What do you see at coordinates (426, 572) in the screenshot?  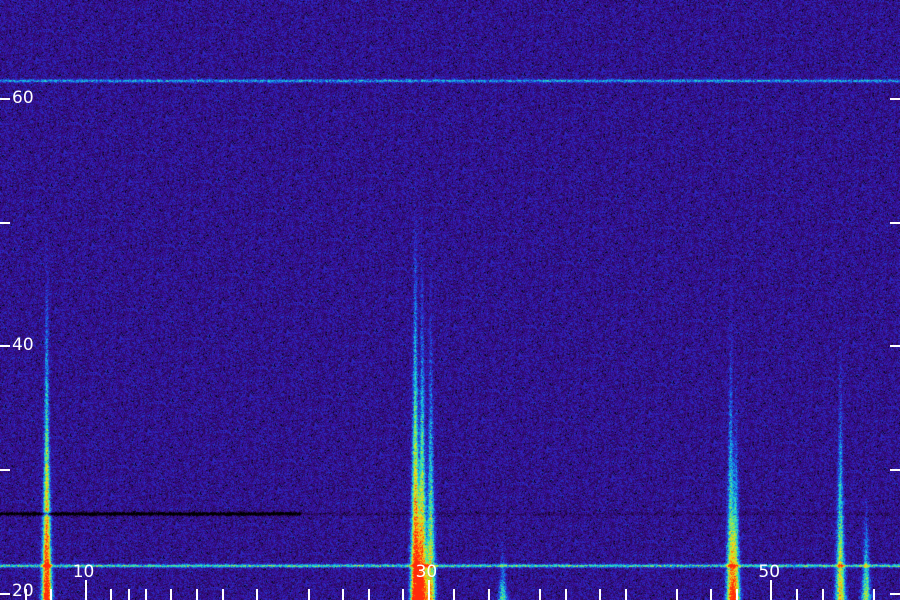 I see `x-tick-label: 30` at bounding box center [426, 572].